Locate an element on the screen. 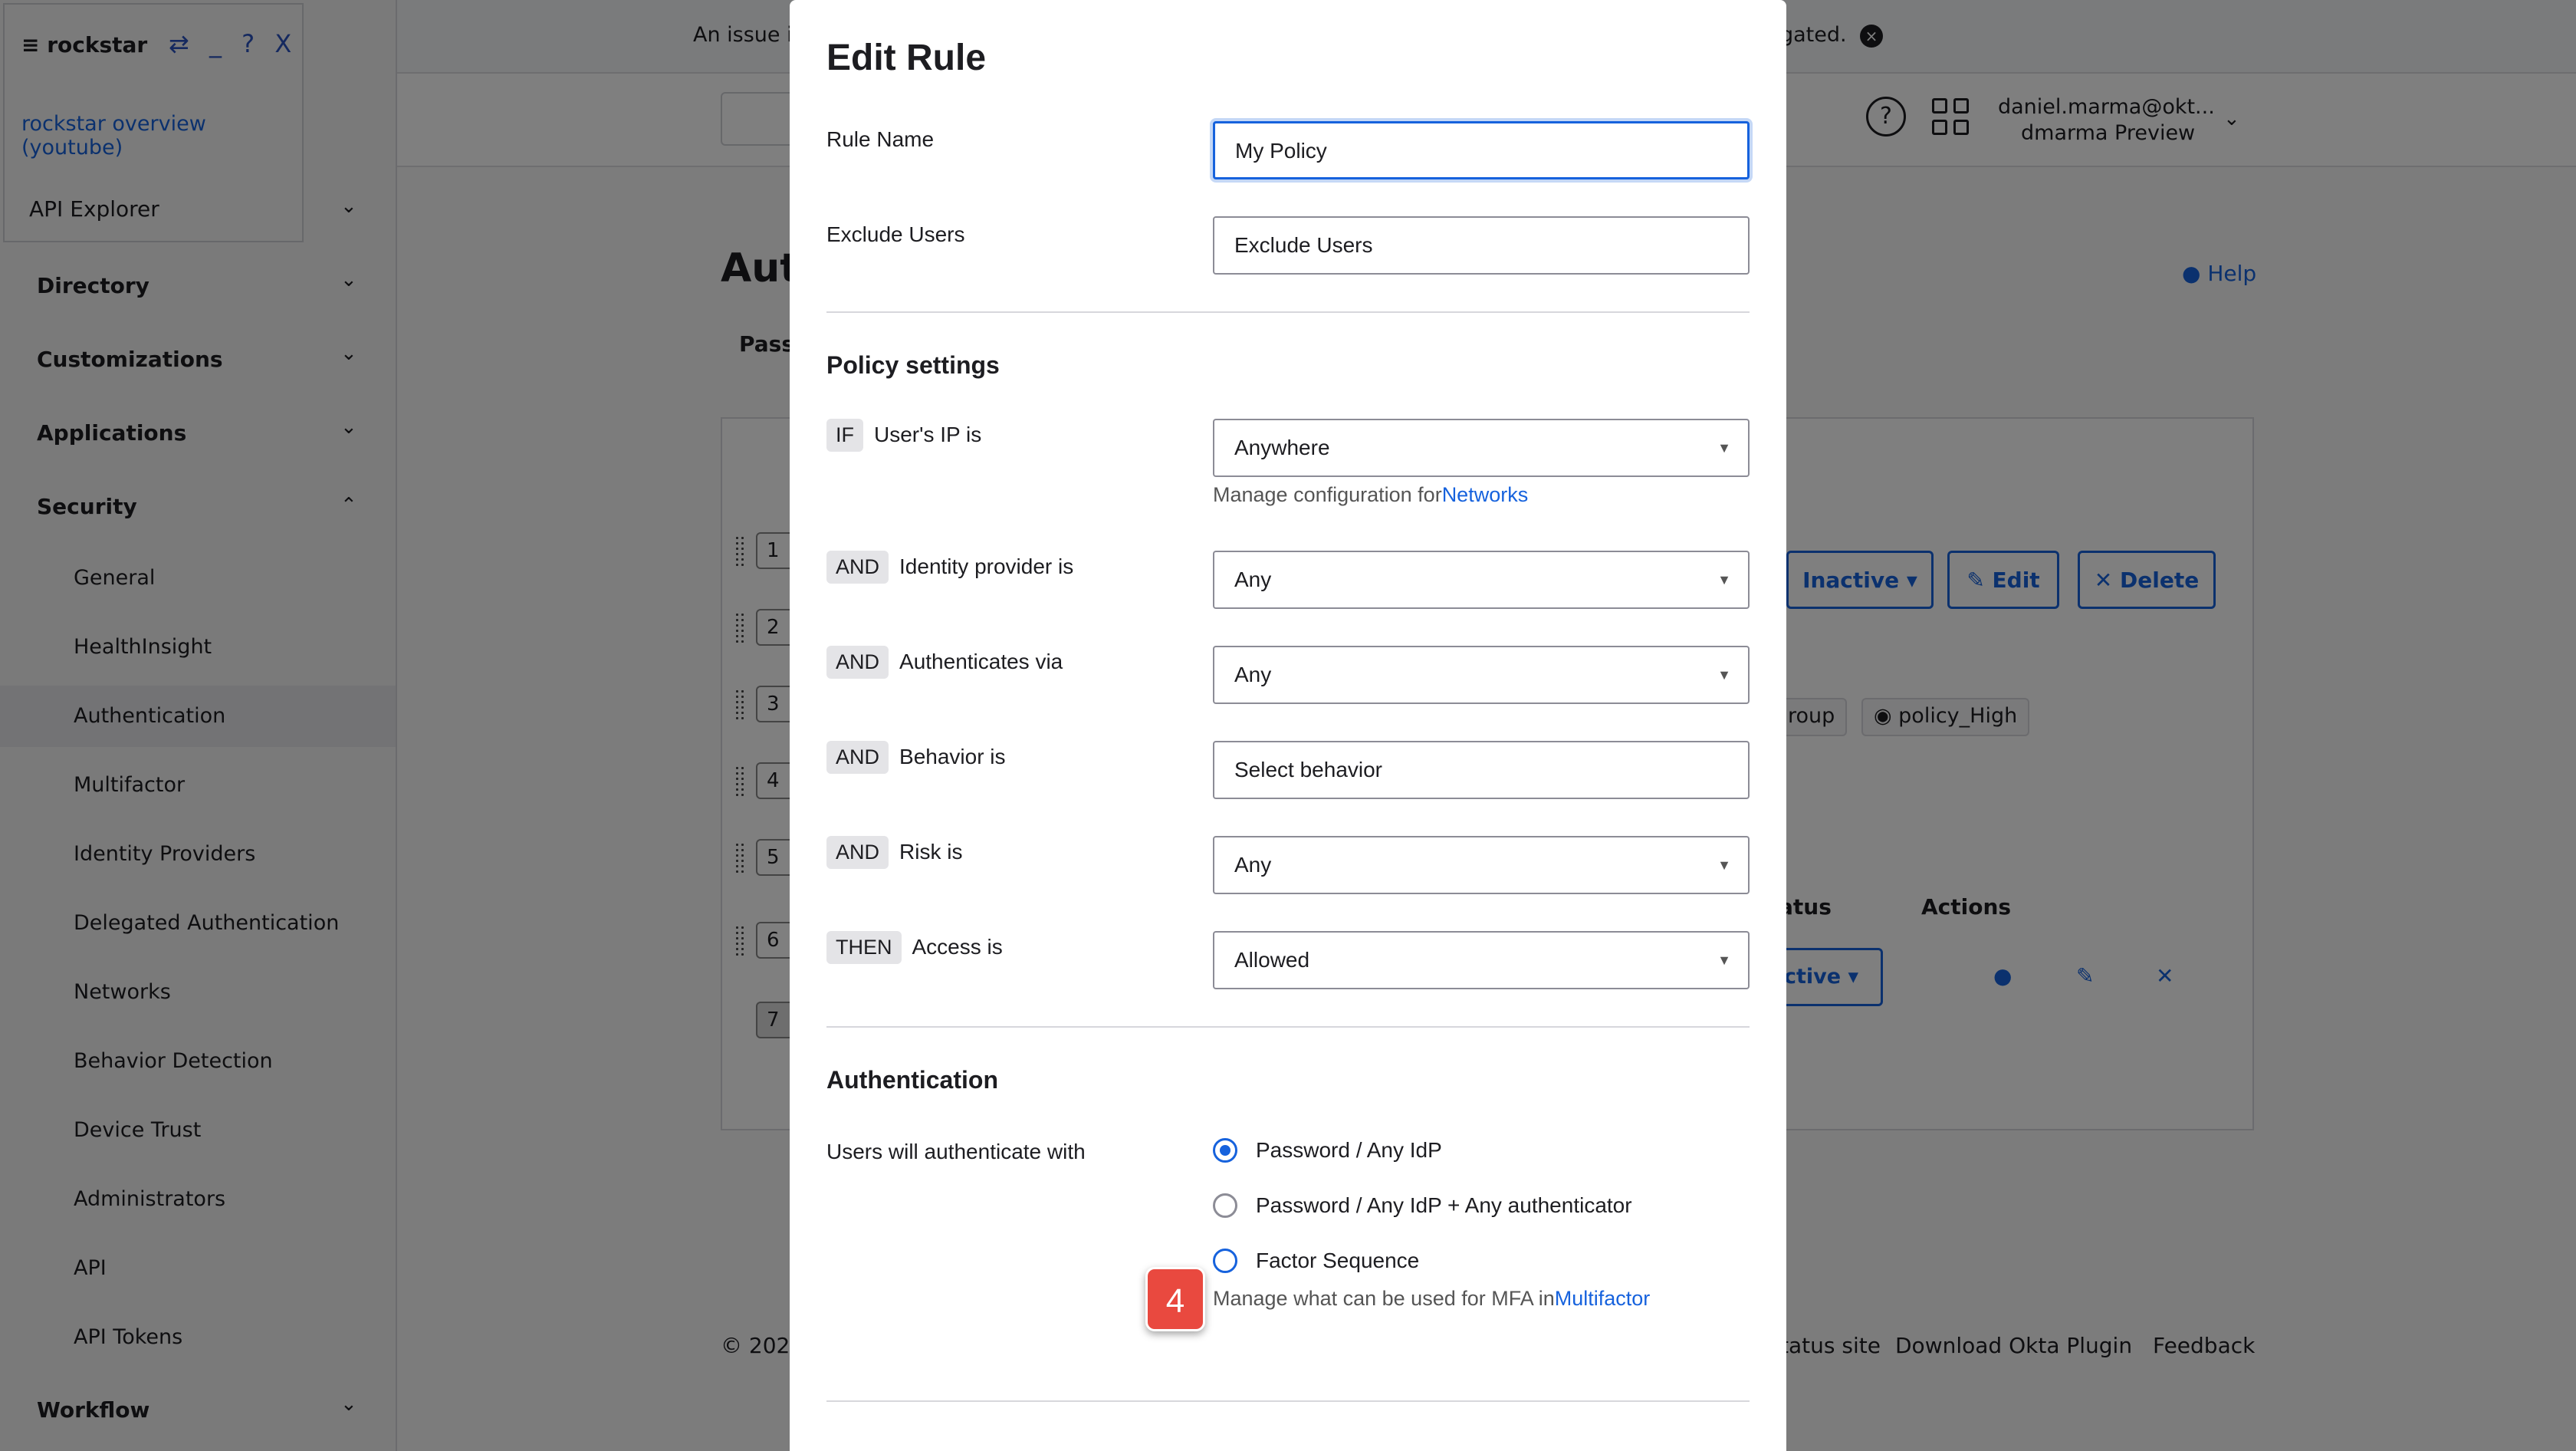 The image size is (2576, 1451). risk-select: Any ▼ is located at coordinates (1481, 865).